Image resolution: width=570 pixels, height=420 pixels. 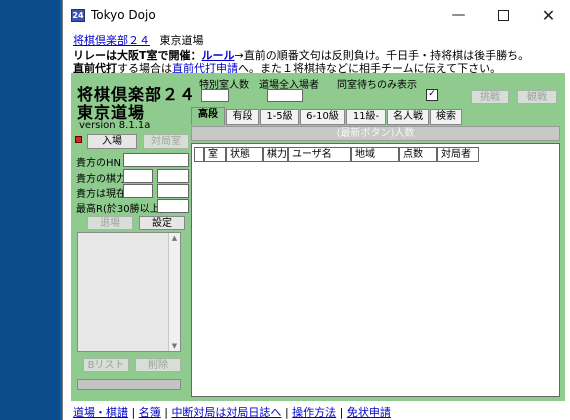 I want to click on tab-6-10kyu: 6-10級, so click(x=322, y=117).